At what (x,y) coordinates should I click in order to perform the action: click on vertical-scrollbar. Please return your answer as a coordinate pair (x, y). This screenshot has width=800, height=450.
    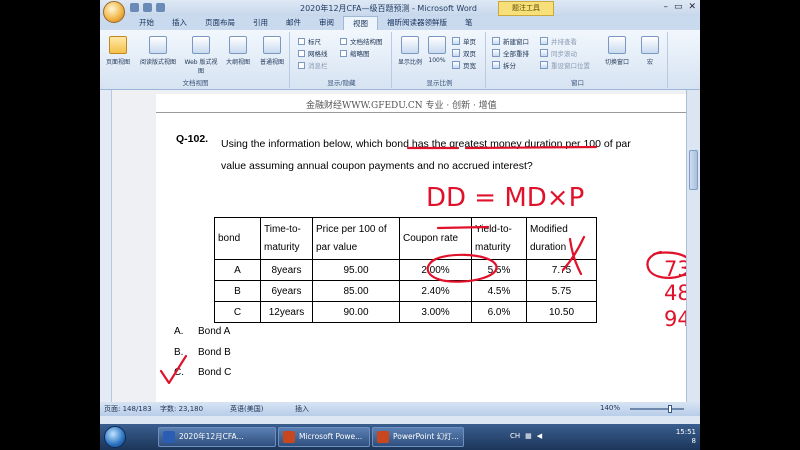
    Looking at the image, I should click on (693, 246).